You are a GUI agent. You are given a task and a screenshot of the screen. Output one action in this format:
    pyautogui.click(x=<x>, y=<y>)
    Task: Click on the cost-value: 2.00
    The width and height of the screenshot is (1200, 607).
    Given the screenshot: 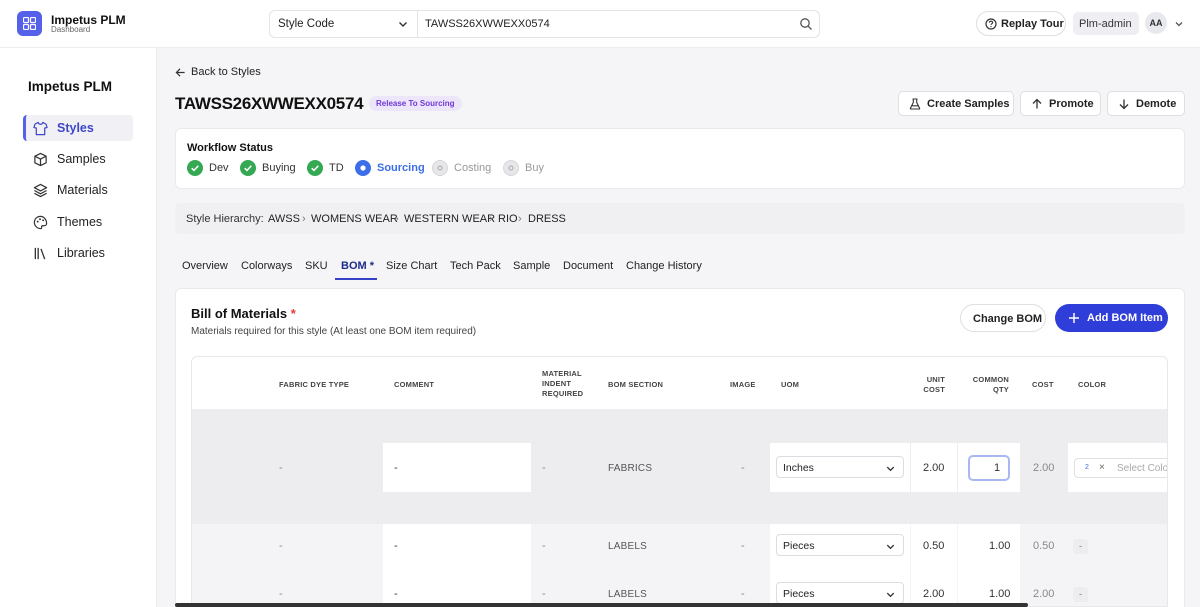 What is the action you would take?
    pyautogui.click(x=1044, y=468)
    